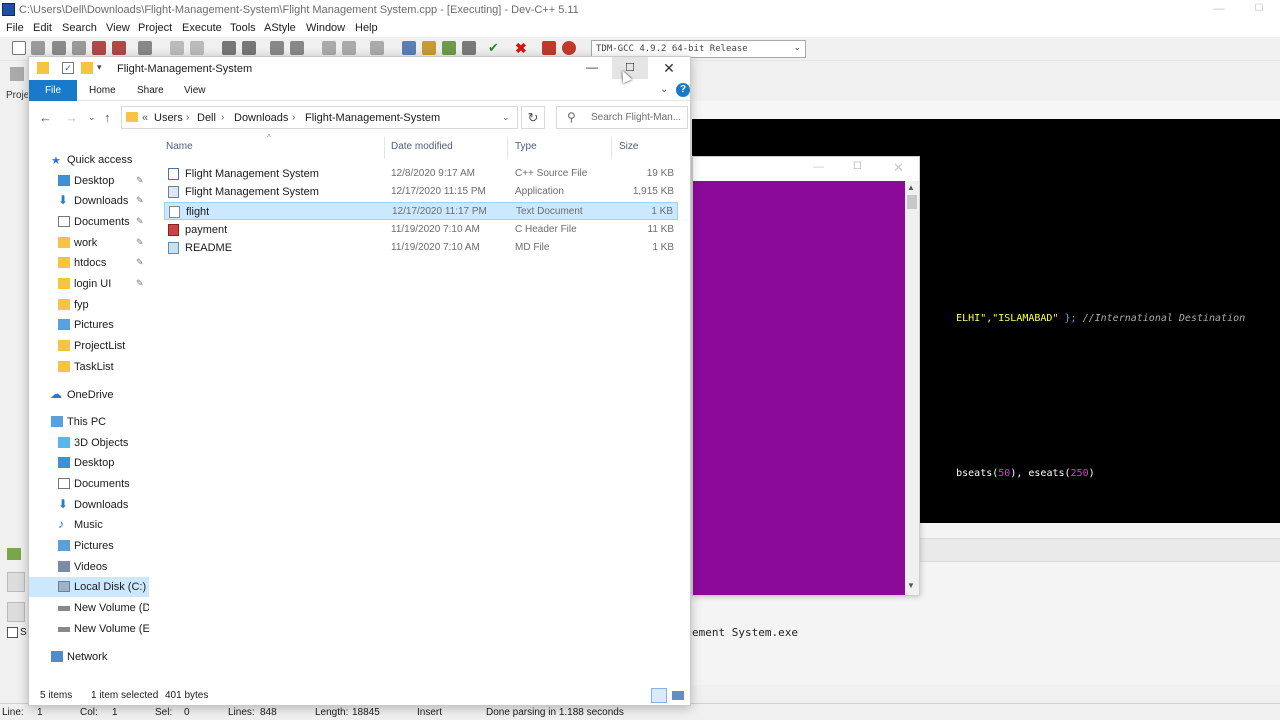  What do you see at coordinates (89, 160) in the screenshot?
I see `nav-quick-access: ★ Quick access` at bounding box center [89, 160].